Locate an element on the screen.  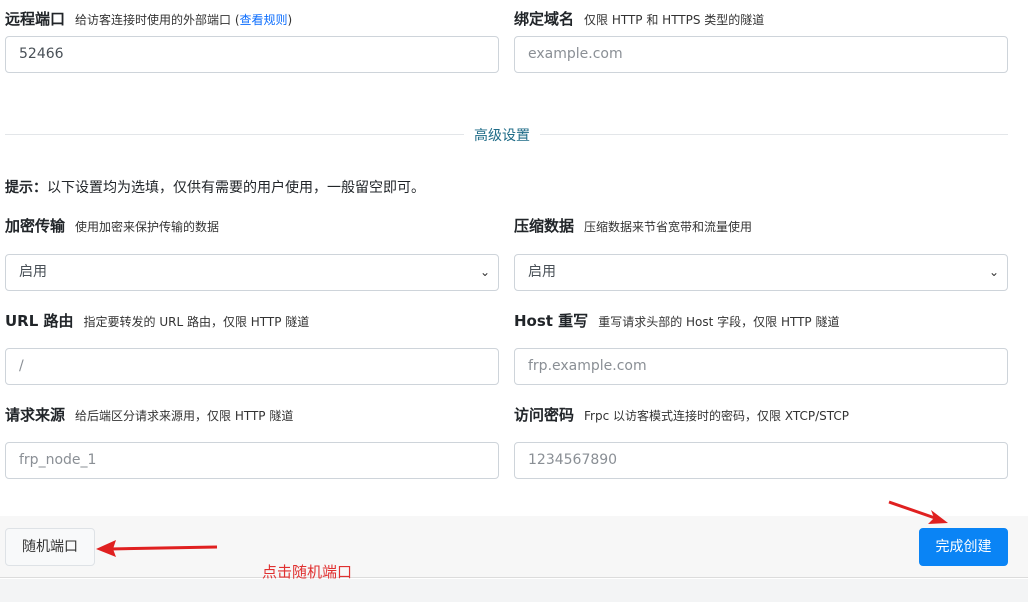
annotation-arrows is located at coordinates (522, 528).